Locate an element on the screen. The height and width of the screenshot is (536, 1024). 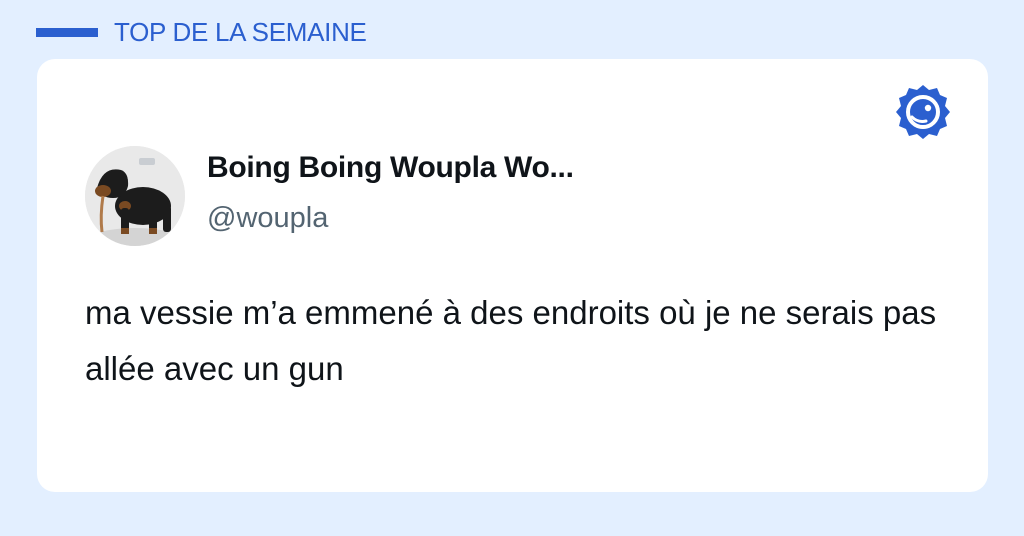
section-header: TOP DE LA SEMAINE is located at coordinates (201, 32).